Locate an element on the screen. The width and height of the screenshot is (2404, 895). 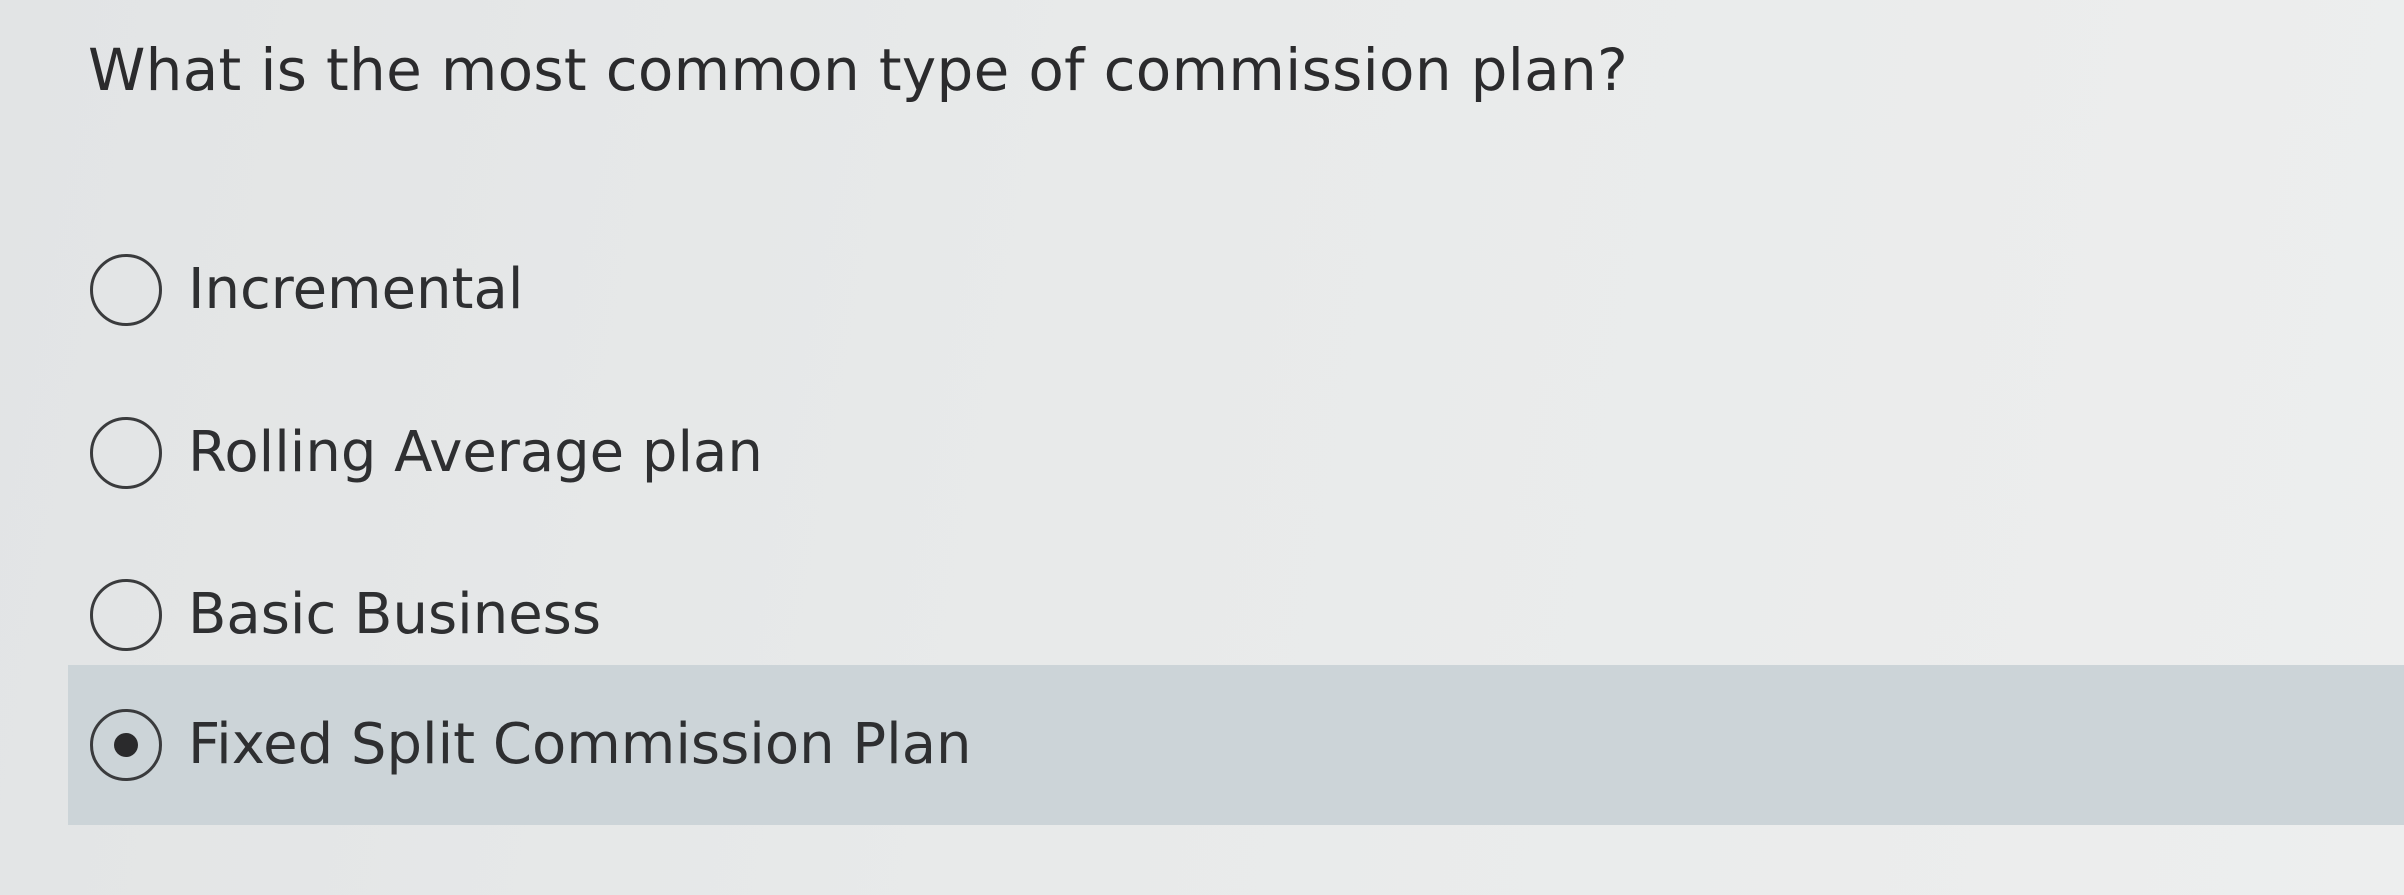
radio-button-selected is located at coordinates (126, 745).